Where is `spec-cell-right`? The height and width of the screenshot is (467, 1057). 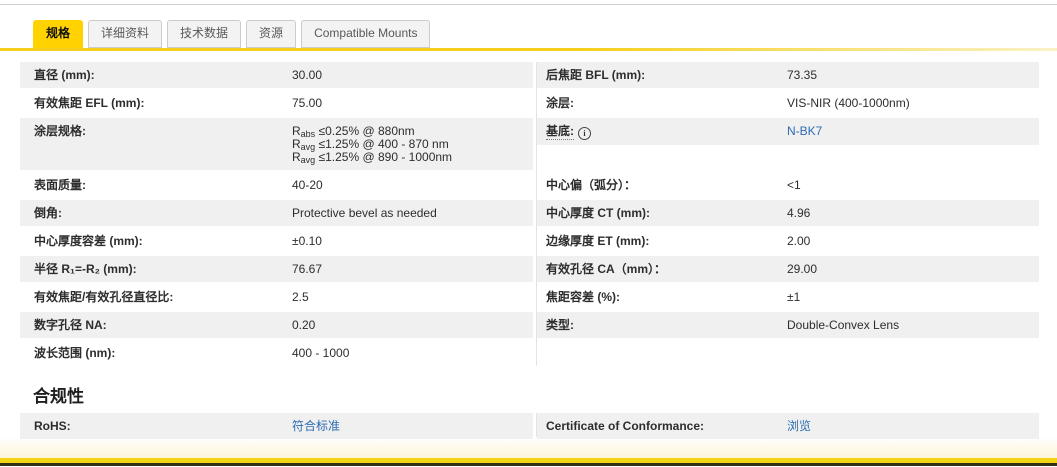
spec-cell-right is located at coordinates (788, 346).